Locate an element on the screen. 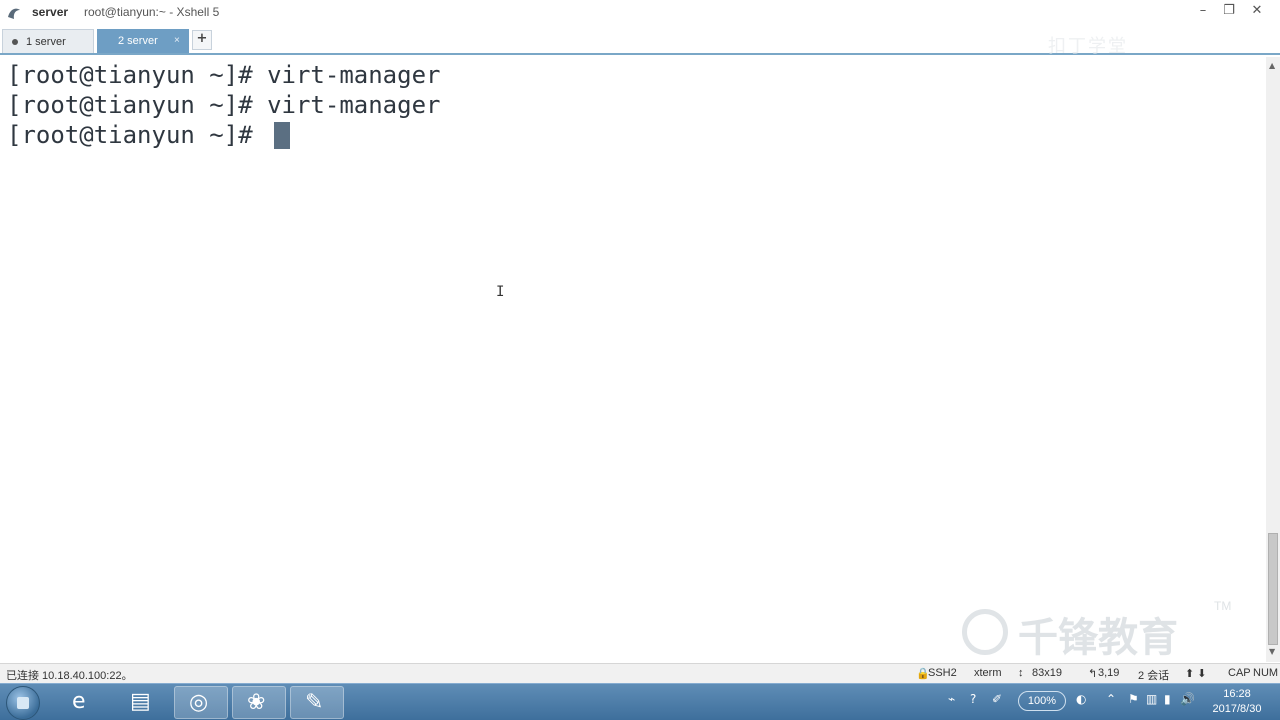  new-tab-button: + is located at coordinates (202, 40).